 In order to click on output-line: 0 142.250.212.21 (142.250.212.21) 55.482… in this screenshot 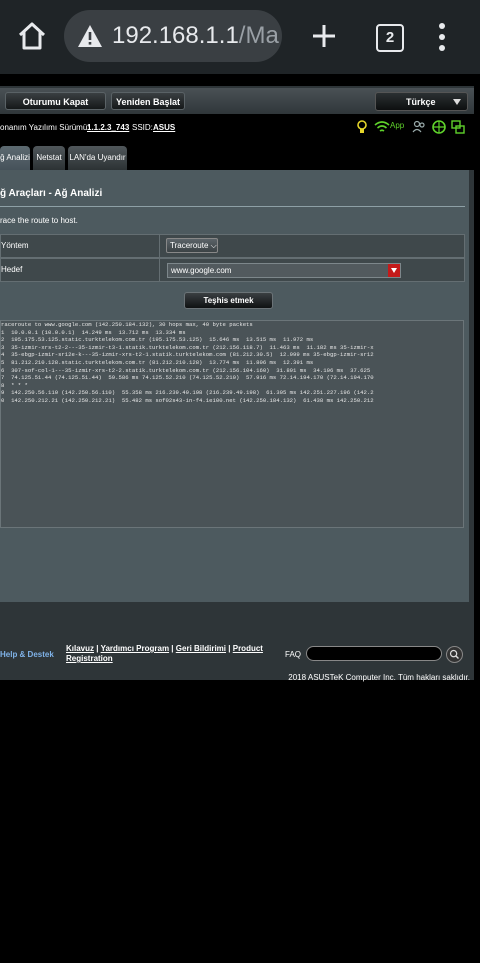, I will do `click(187, 400)`.